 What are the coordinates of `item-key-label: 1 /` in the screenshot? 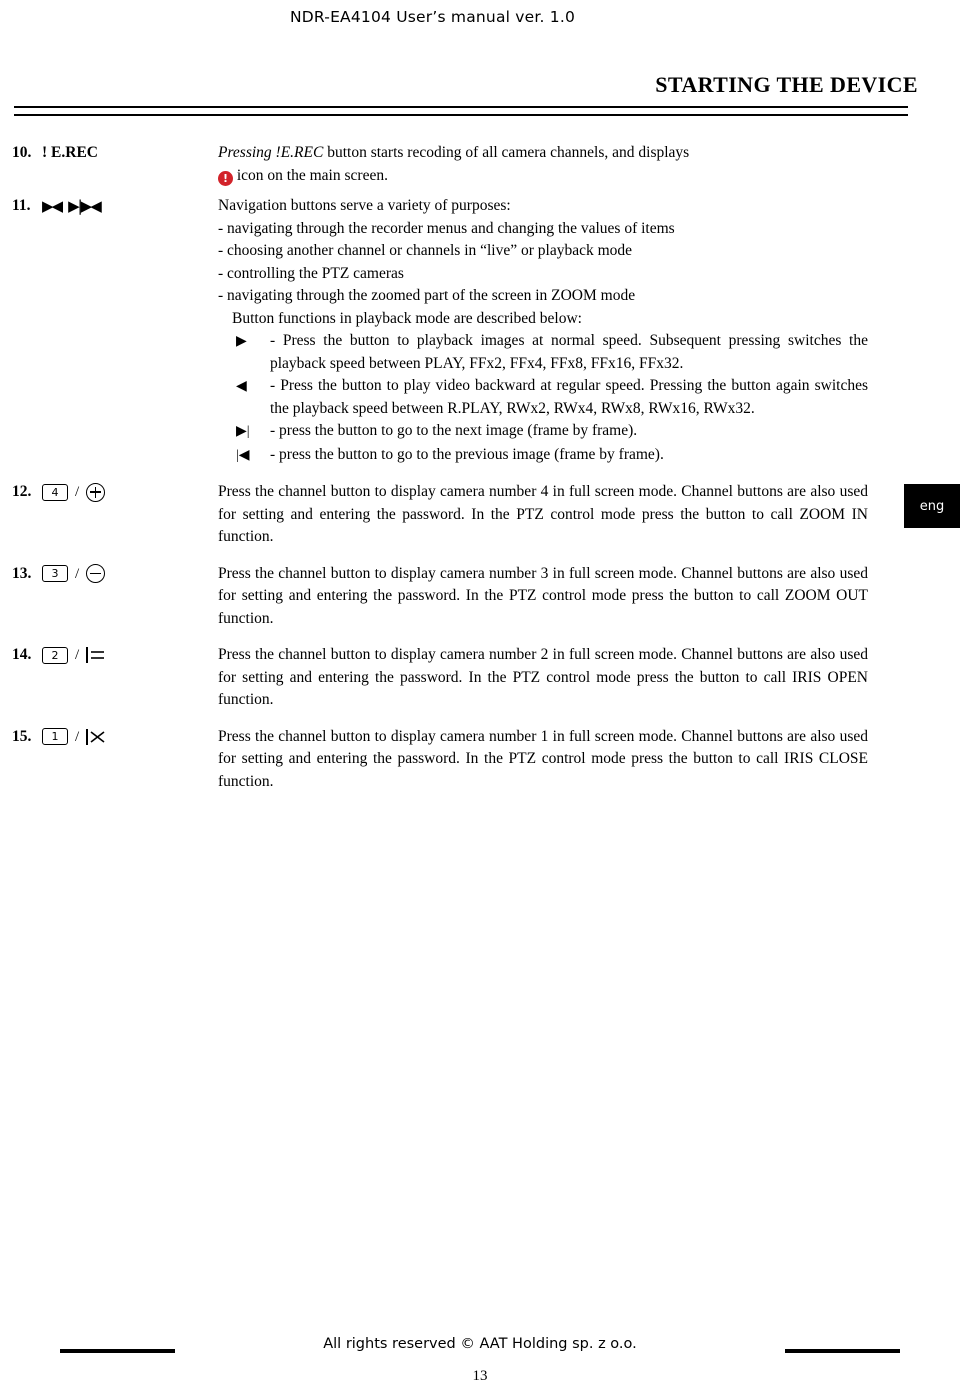 It's located at (130, 737).